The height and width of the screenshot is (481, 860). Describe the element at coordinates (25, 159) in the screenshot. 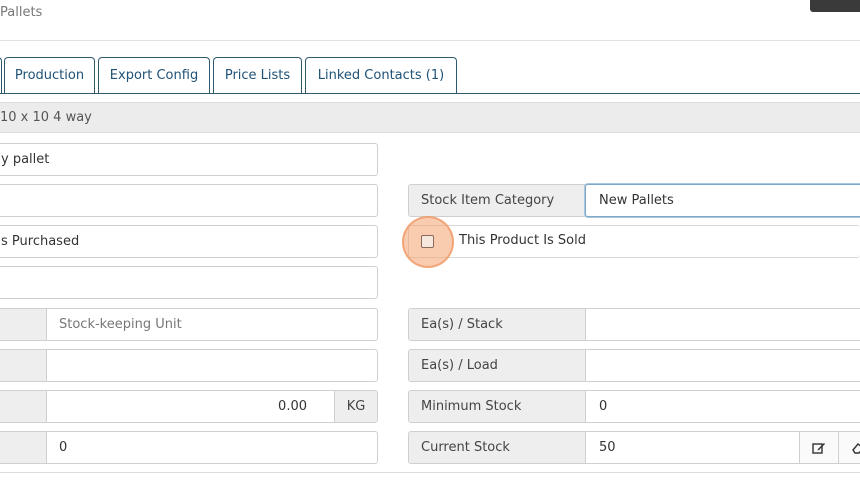

I see `description-value: y pallet` at that location.